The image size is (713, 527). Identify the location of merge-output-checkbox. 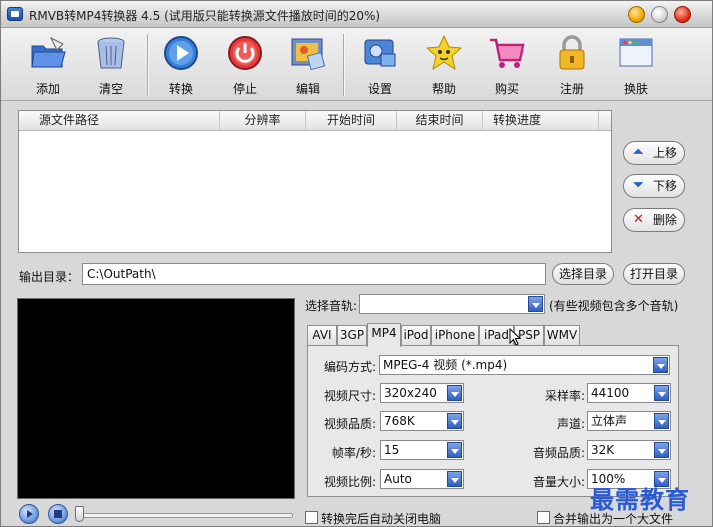
(543, 517).